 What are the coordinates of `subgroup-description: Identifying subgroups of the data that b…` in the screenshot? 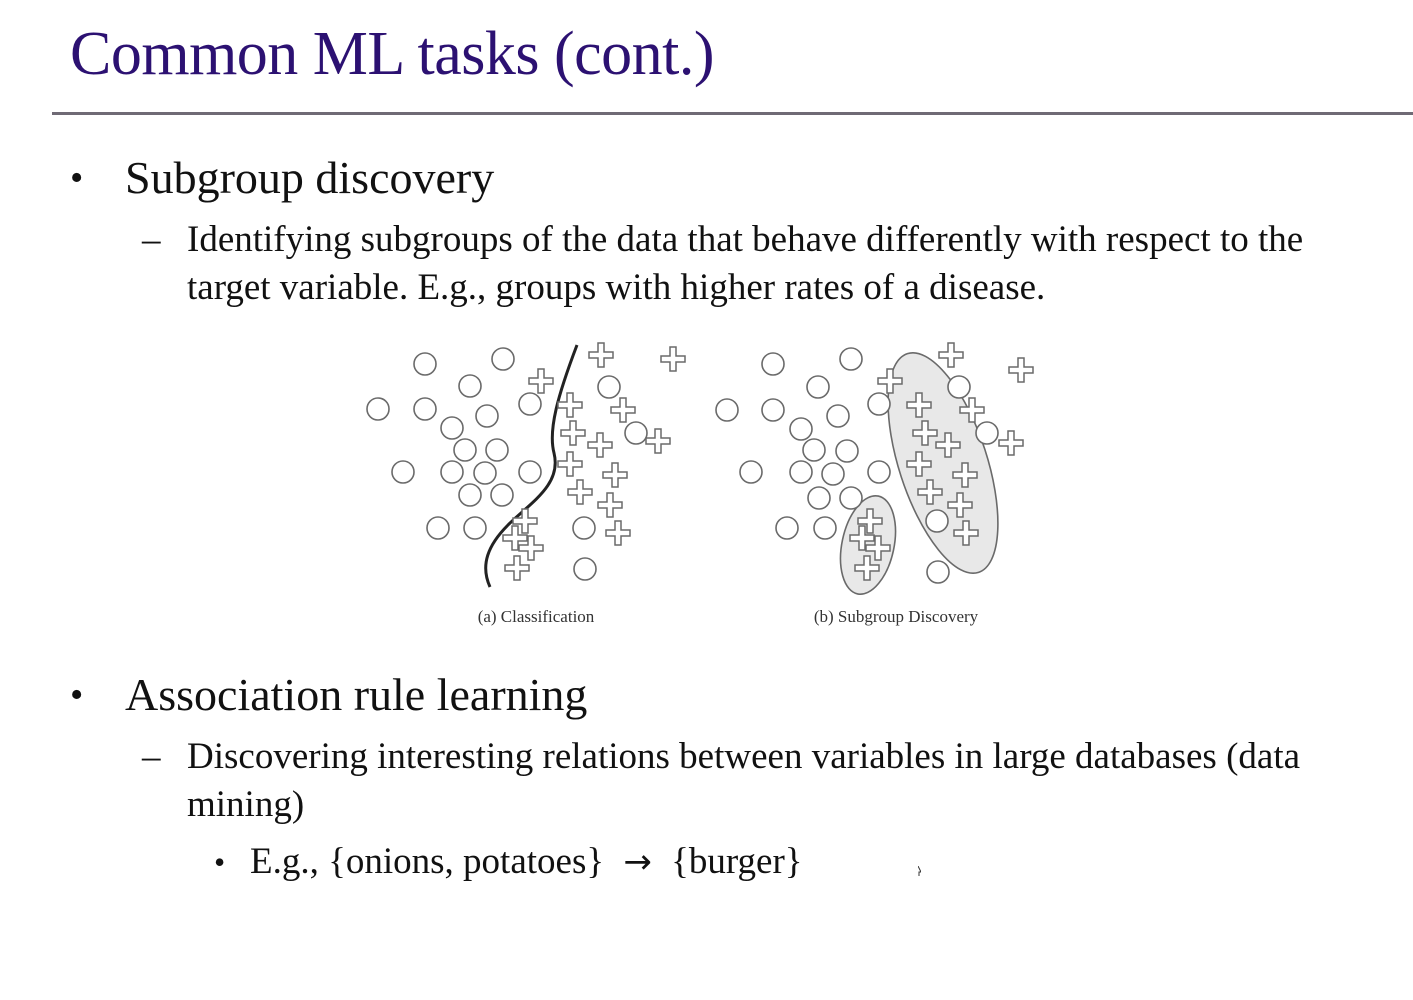 It's located at (745, 263).